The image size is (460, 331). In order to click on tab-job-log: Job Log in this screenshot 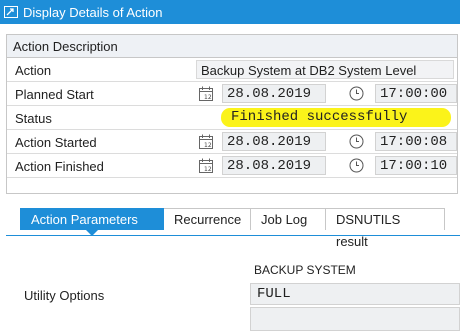, I will do `click(288, 219)`.